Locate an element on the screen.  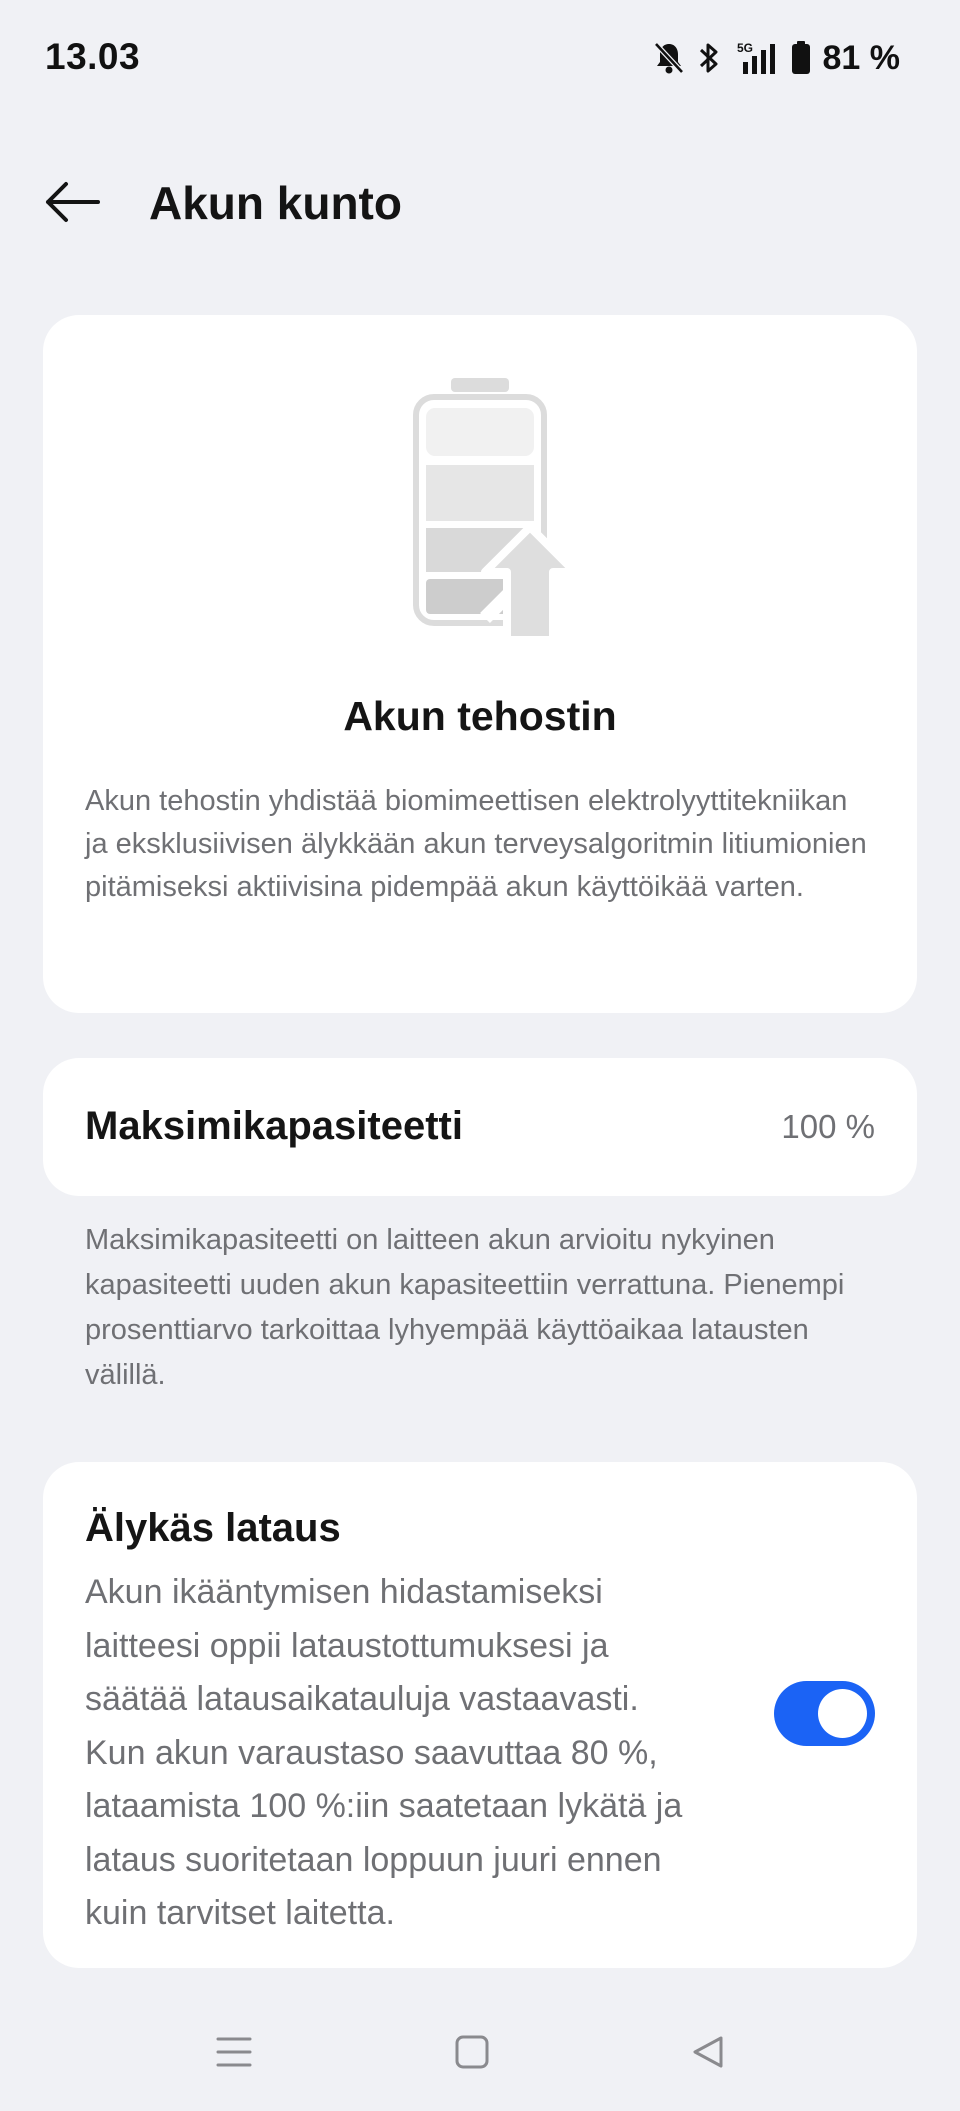
status-time: 13.03 is located at coordinates (93, 56).